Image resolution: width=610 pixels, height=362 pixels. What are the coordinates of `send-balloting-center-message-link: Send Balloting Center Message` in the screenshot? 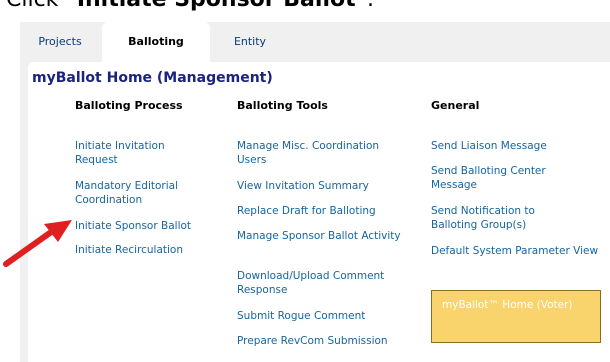 It's located at (506, 178).